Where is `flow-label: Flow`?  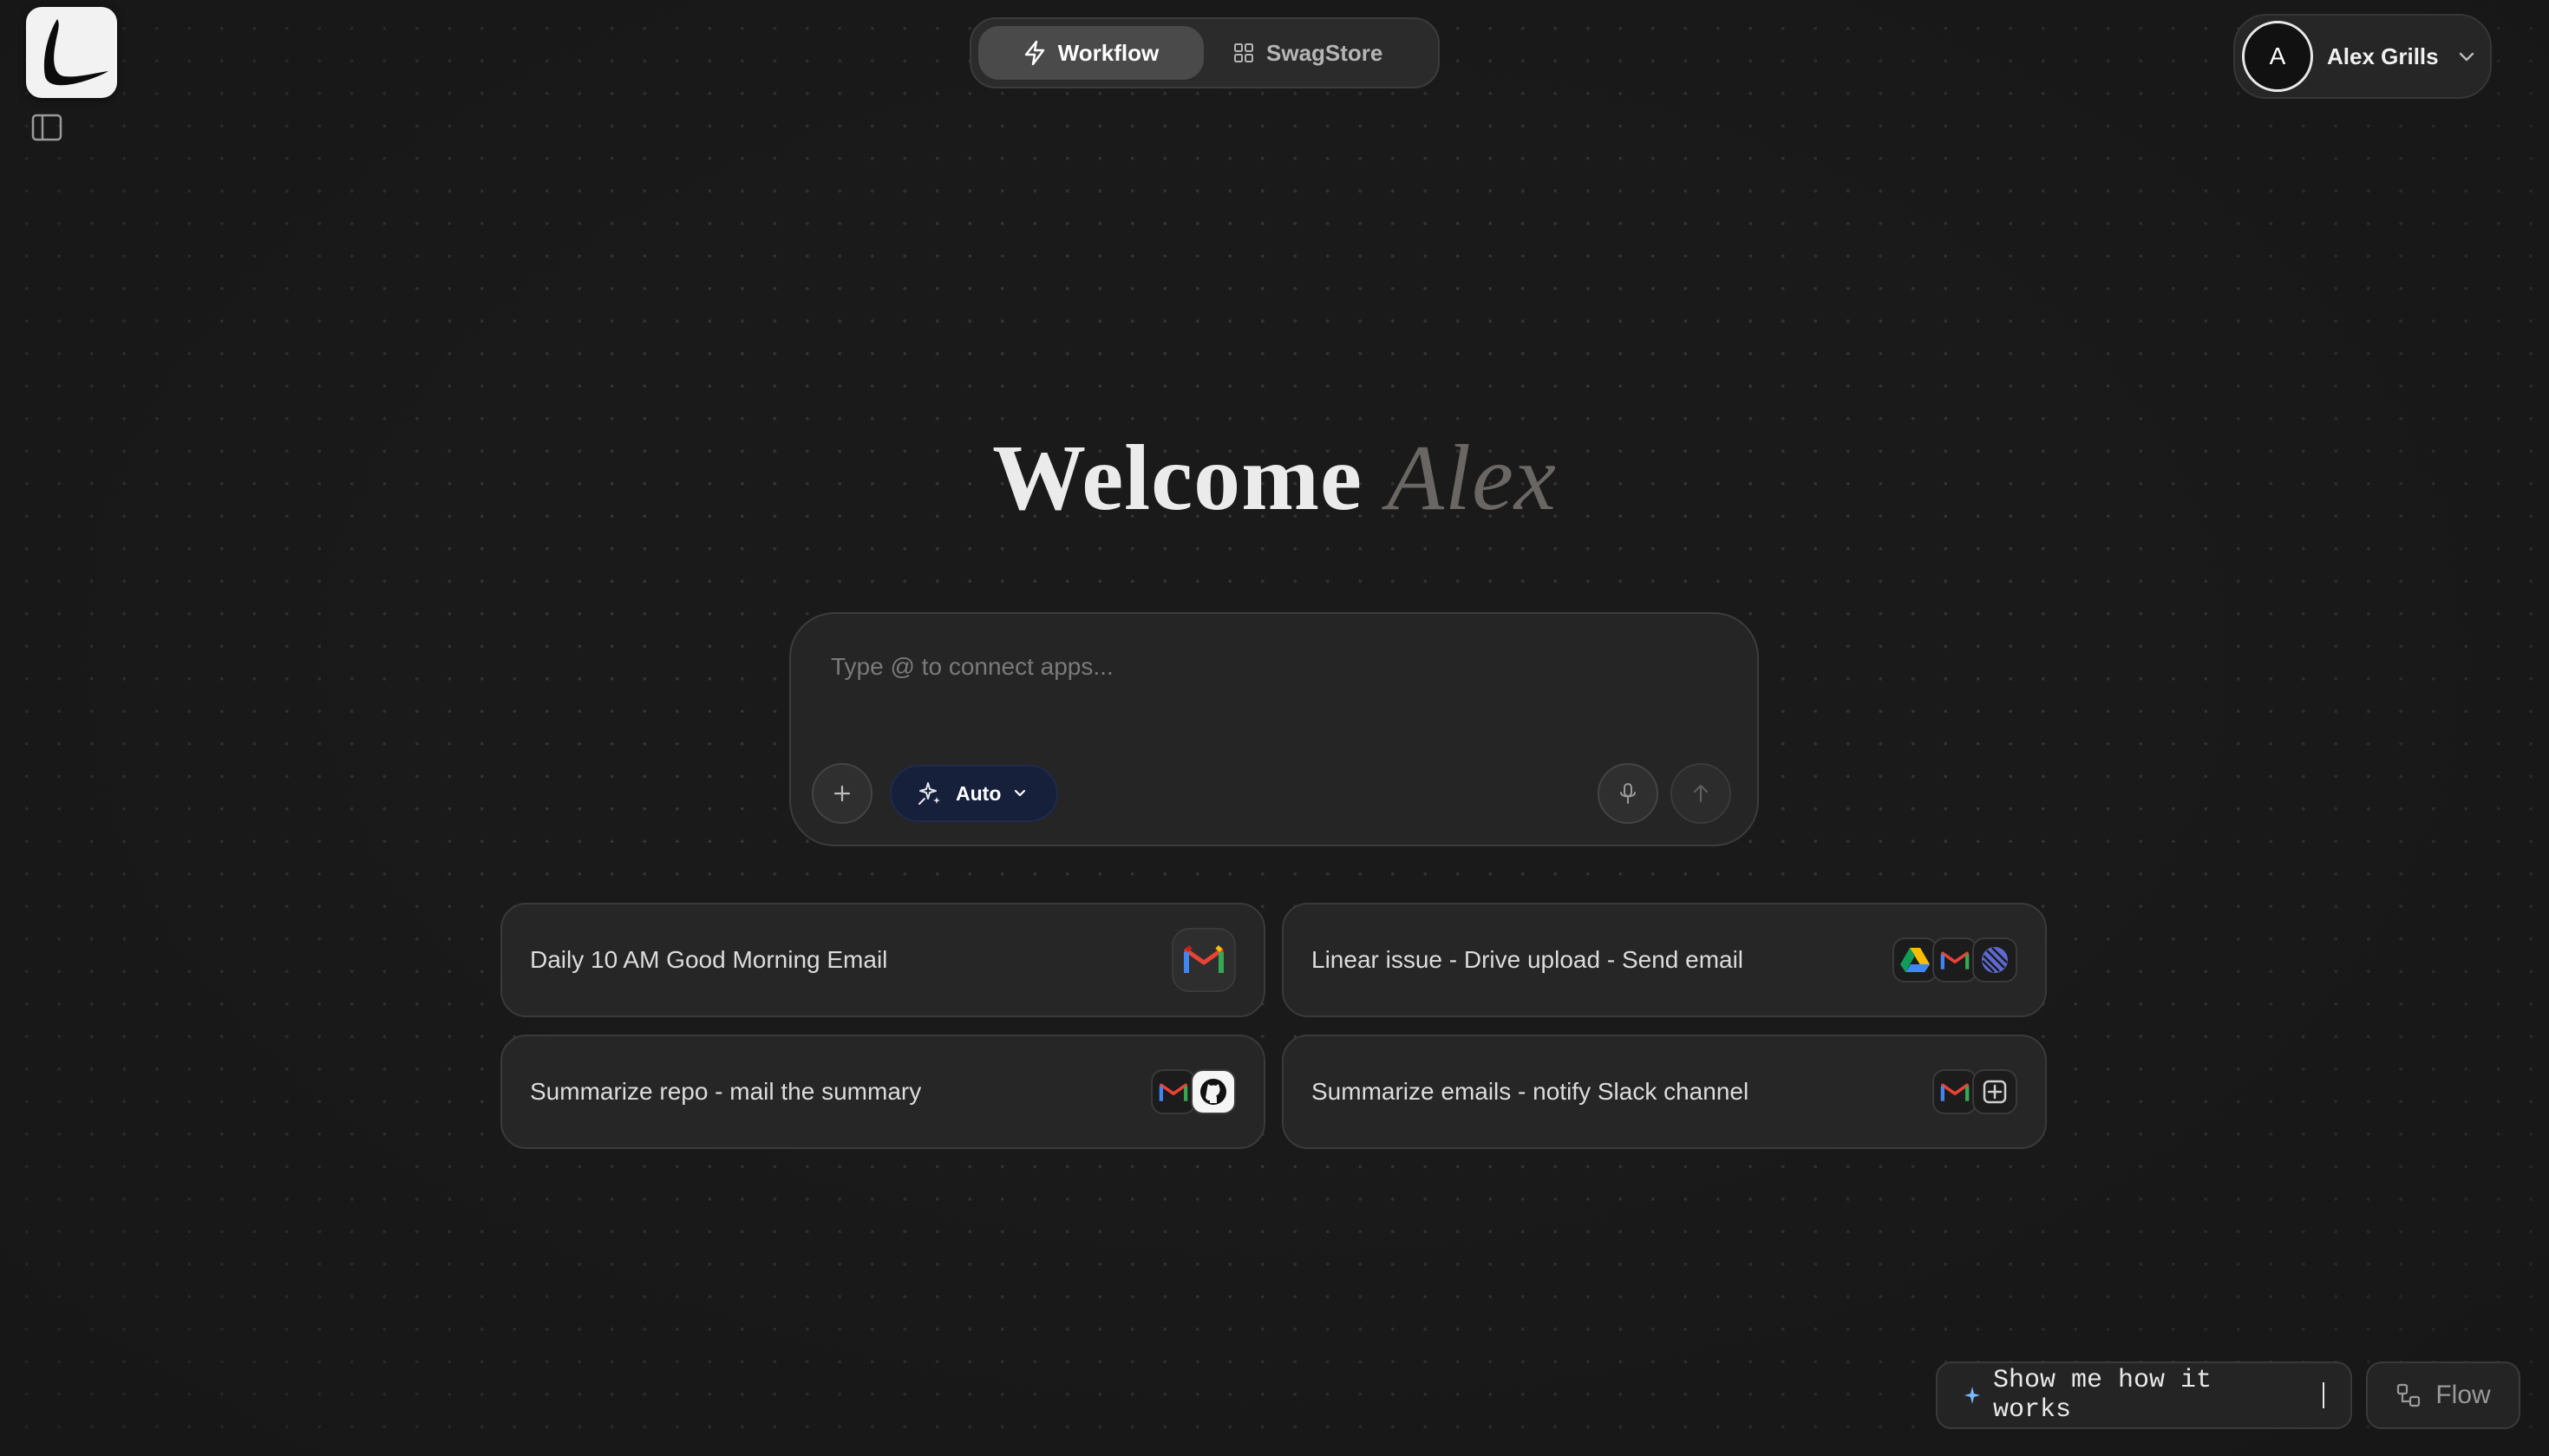 flow-label: Flow is located at coordinates (2463, 1395).